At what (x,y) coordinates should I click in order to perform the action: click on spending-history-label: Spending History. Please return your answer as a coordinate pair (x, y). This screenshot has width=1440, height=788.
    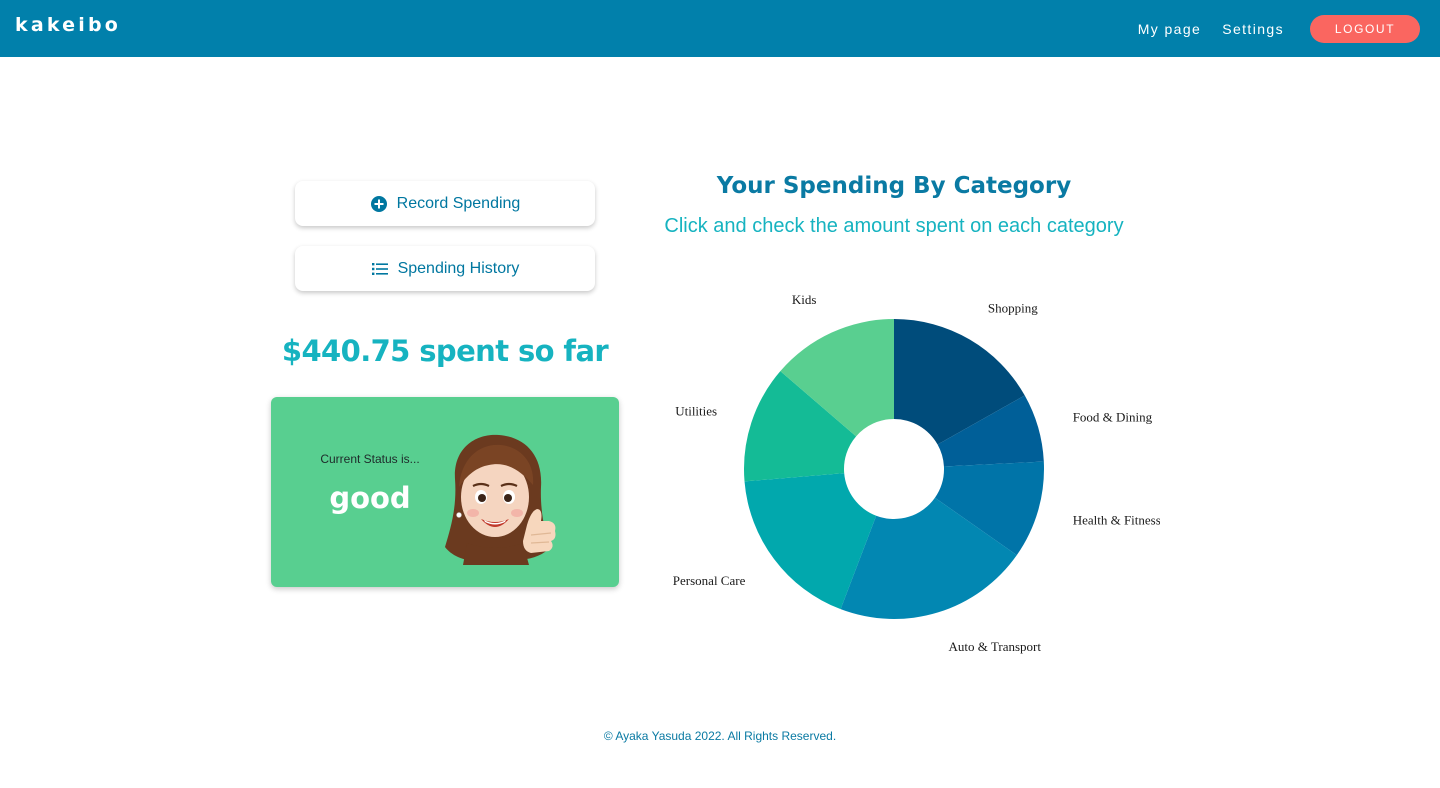
    Looking at the image, I should click on (458, 268).